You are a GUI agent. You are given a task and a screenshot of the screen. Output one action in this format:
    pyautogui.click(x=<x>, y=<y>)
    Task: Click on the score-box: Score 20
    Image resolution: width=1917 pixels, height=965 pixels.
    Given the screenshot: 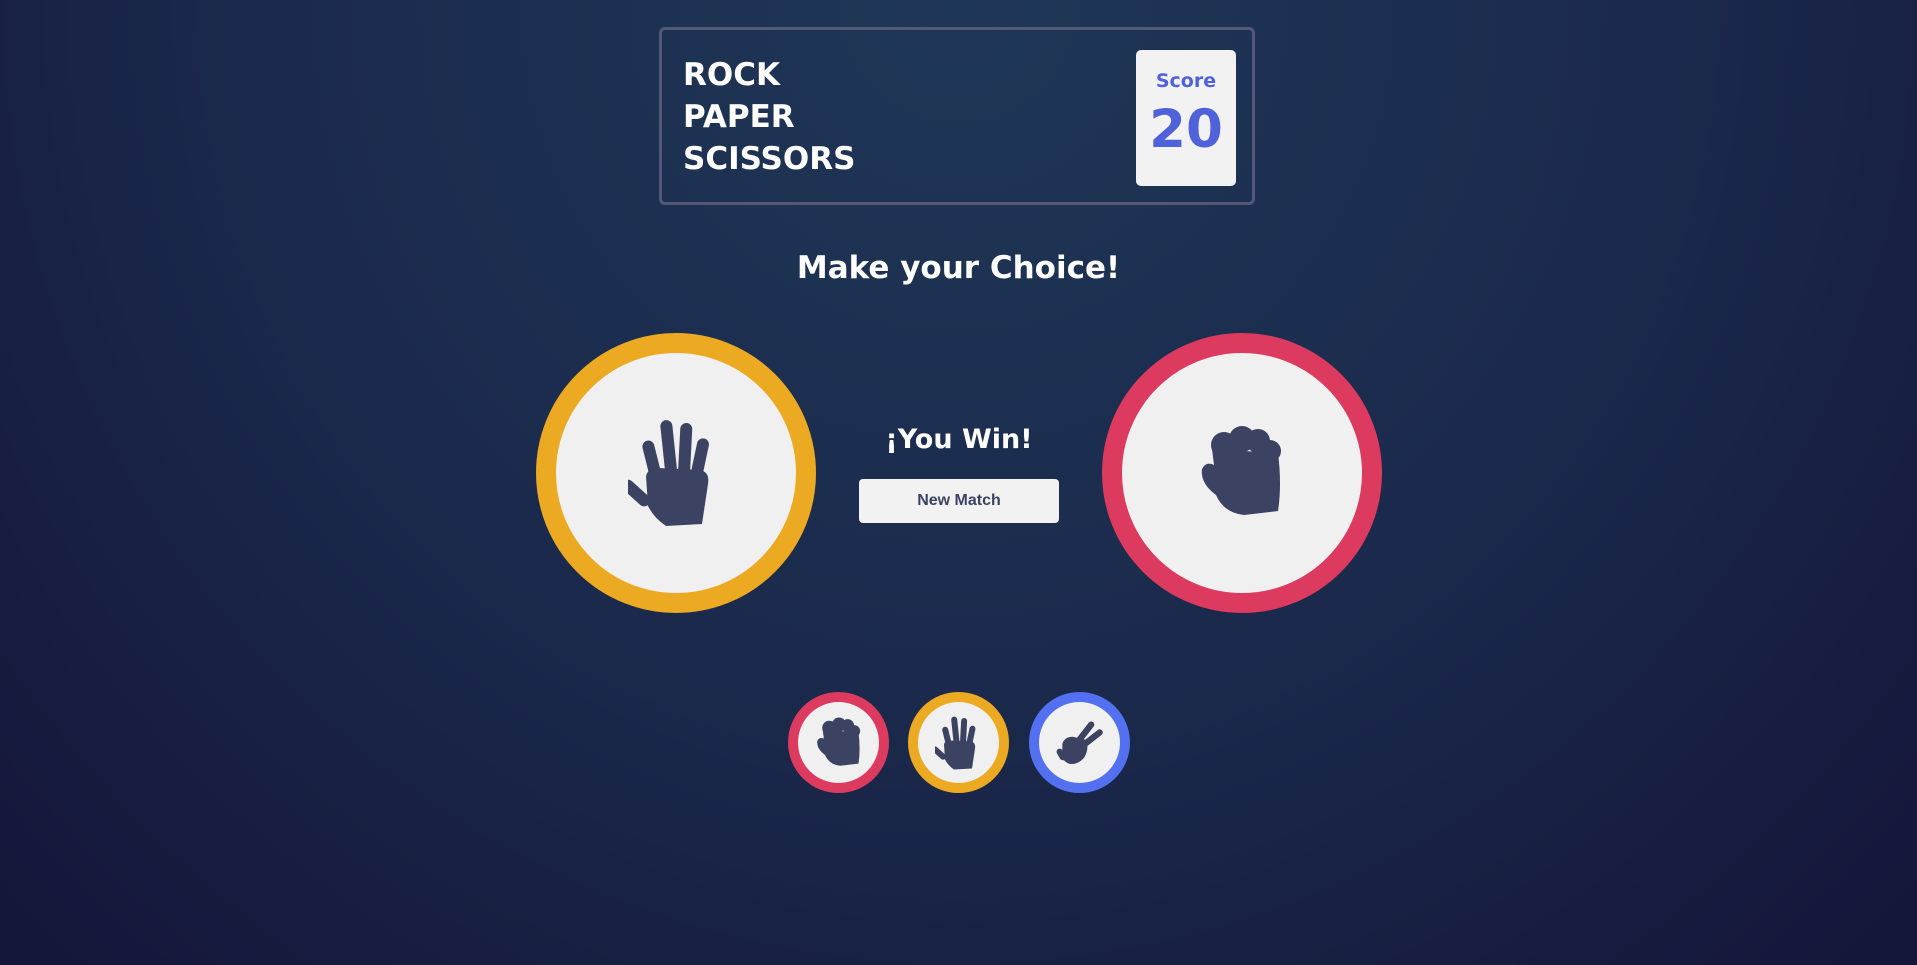 What is the action you would take?
    pyautogui.click(x=1186, y=118)
    